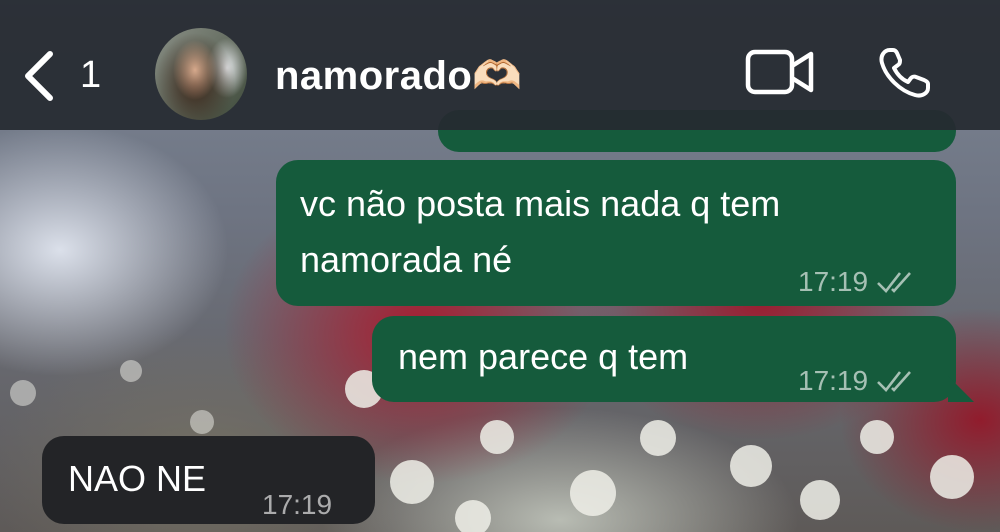 This screenshot has width=1000, height=532. What do you see at coordinates (904, 73) in the screenshot?
I see `phone-icon` at bounding box center [904, 73].